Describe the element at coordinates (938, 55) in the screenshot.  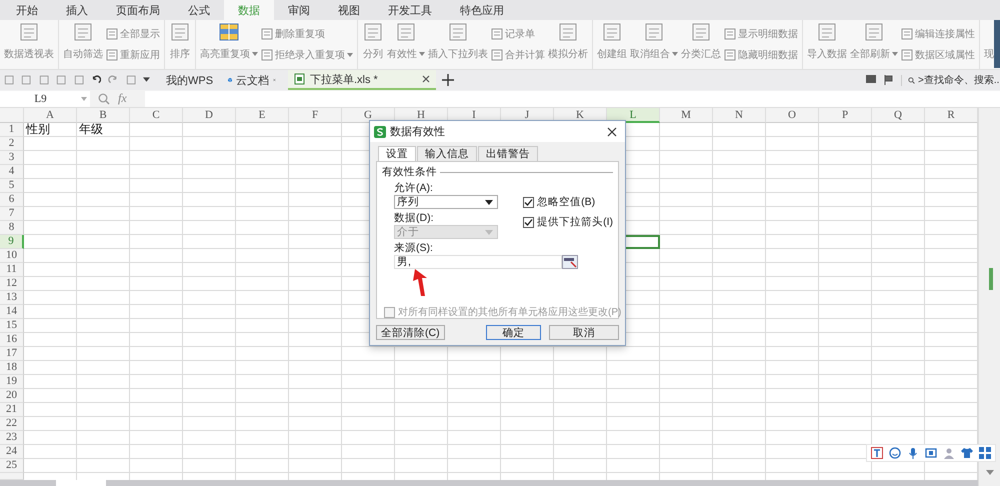
I see `ribbon-button: 数据区域属性` at that location.